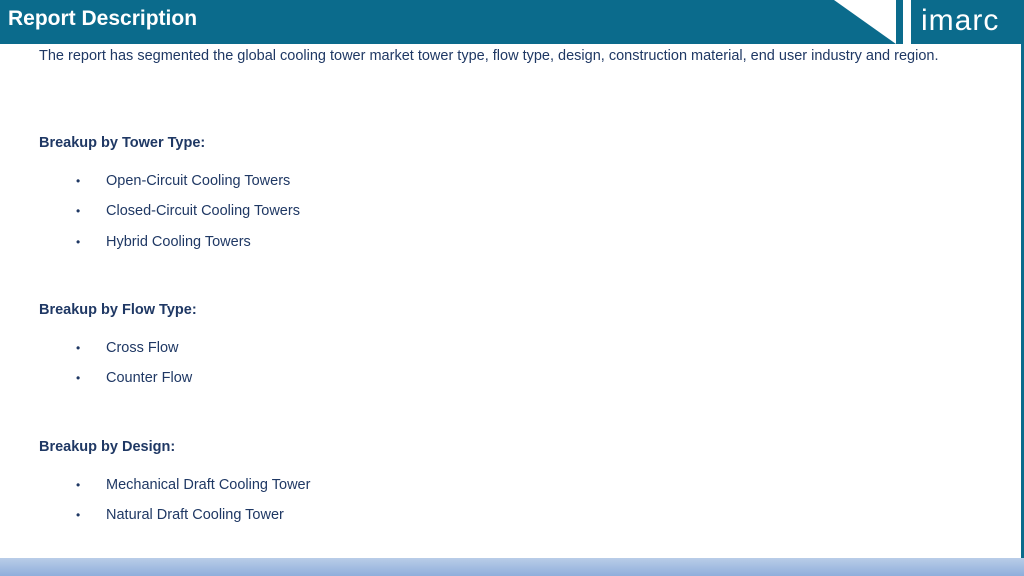 This screenshot has height=576, width=1024. What do you see at coordinates (122, 143) in the screenshot?
I see `section-heading-tower-type: Breakup by Tower Type:` at bounding box center [122, 143].